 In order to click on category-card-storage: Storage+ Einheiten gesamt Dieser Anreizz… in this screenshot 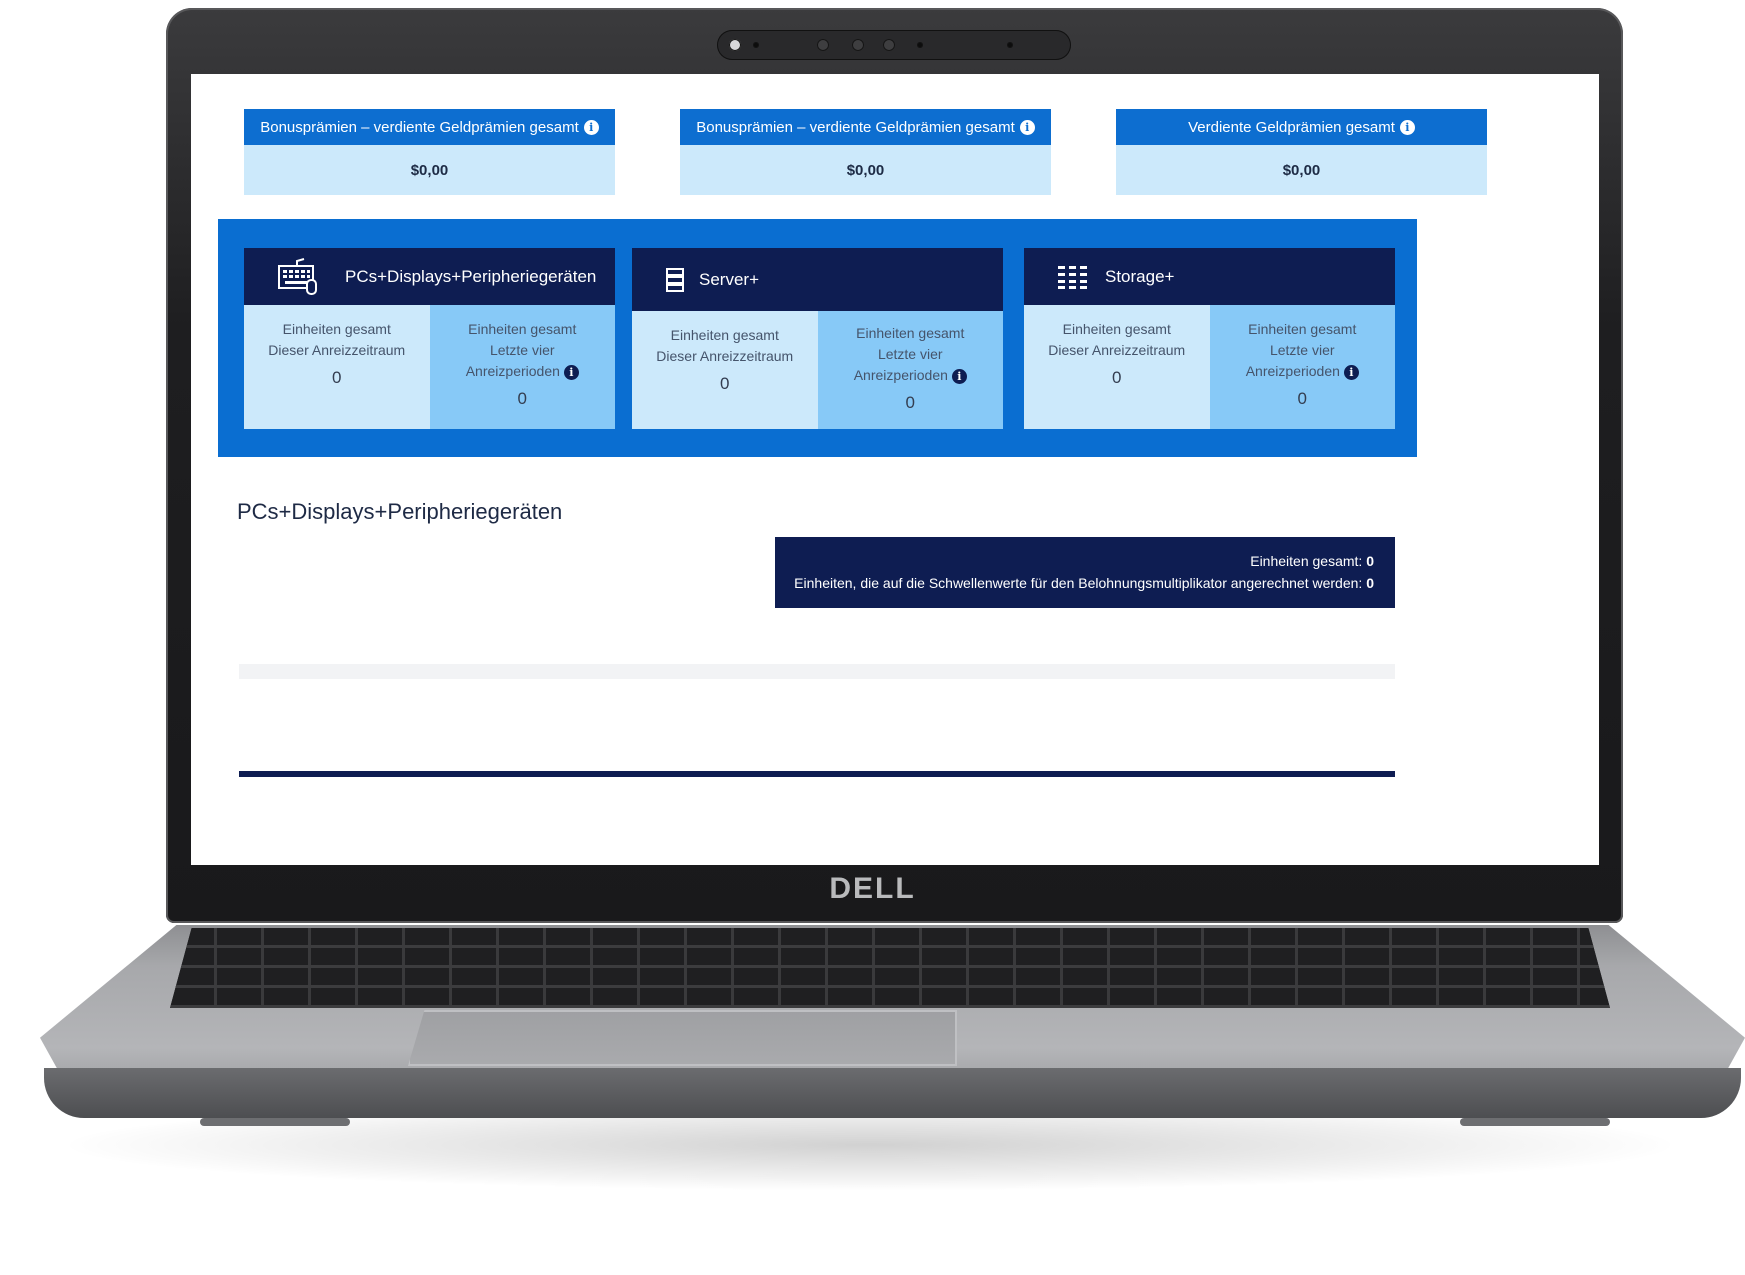, I will do `click(1209, 338)`.